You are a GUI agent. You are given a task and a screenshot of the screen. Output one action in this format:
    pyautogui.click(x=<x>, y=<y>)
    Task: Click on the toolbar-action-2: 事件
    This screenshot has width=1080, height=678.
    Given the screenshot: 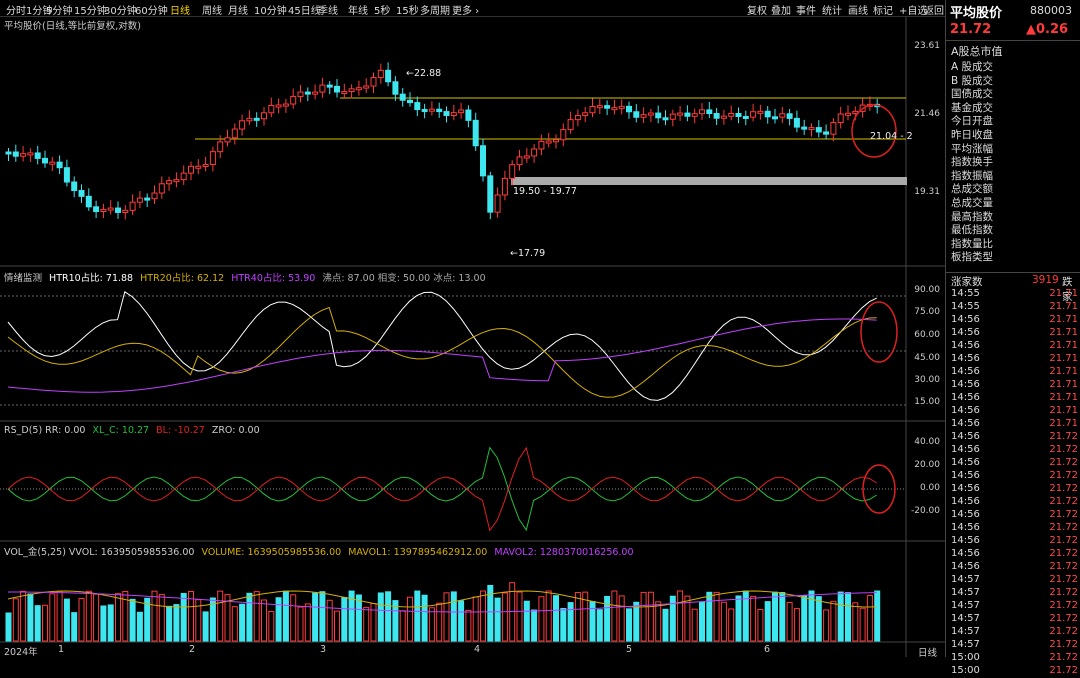 What is the action you would take?
    pyautogui.click(x=806, y=9)
    